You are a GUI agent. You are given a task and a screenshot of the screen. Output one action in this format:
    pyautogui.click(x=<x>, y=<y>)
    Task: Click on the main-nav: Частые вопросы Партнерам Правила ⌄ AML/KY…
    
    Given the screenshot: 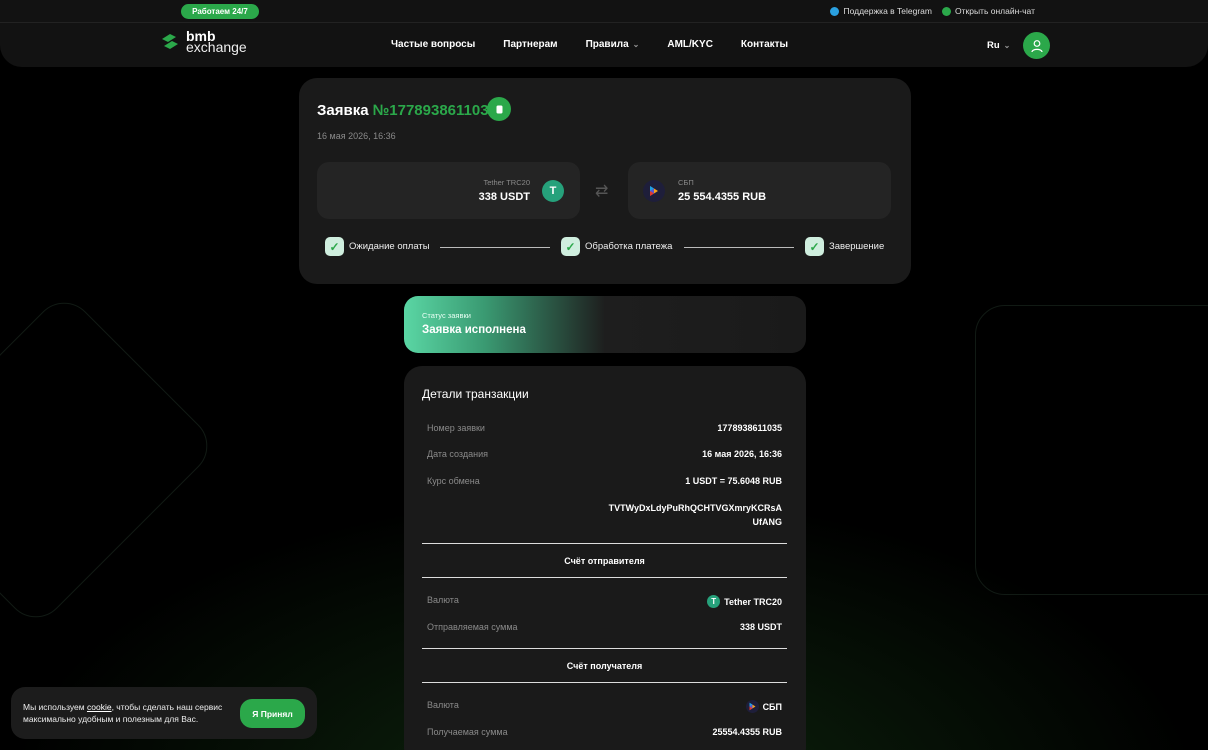 What is the action you would take?
    pyautogui.click(x=589, y=44)
    